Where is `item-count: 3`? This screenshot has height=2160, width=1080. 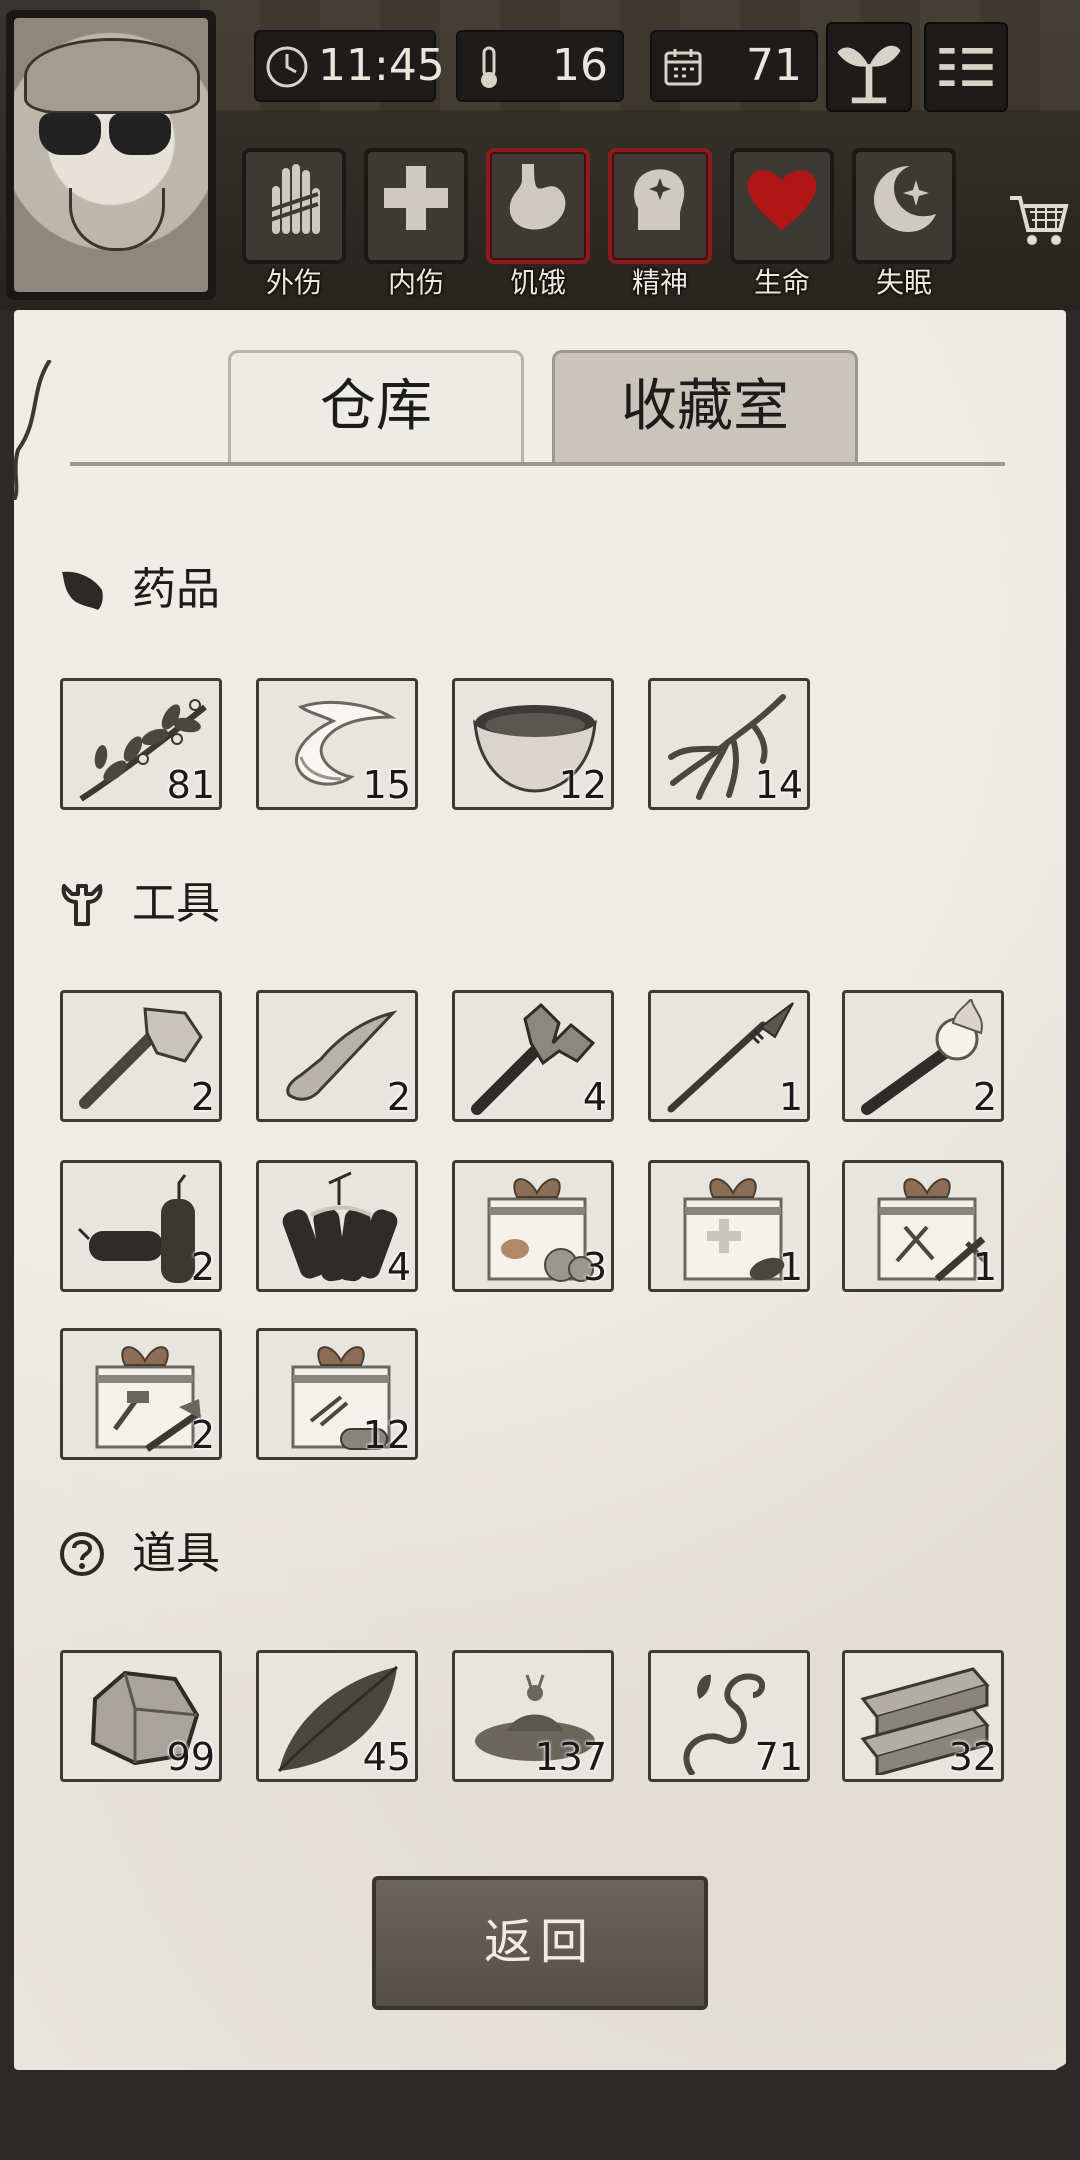 item-count: 3 is located at coordinates (594, 1267).